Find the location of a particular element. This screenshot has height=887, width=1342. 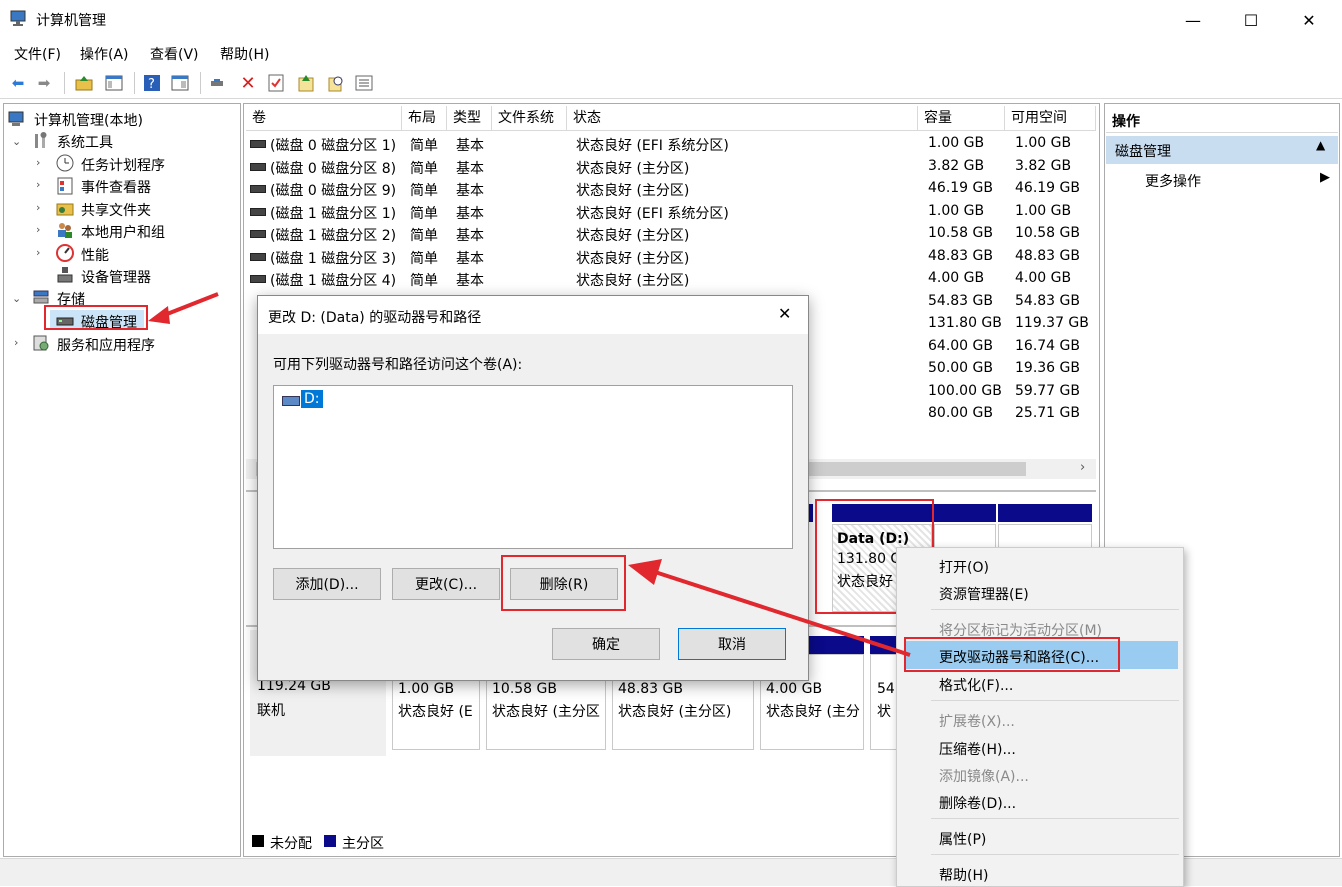

menu-file: 文件(F) is located at coordinates (37, 54).